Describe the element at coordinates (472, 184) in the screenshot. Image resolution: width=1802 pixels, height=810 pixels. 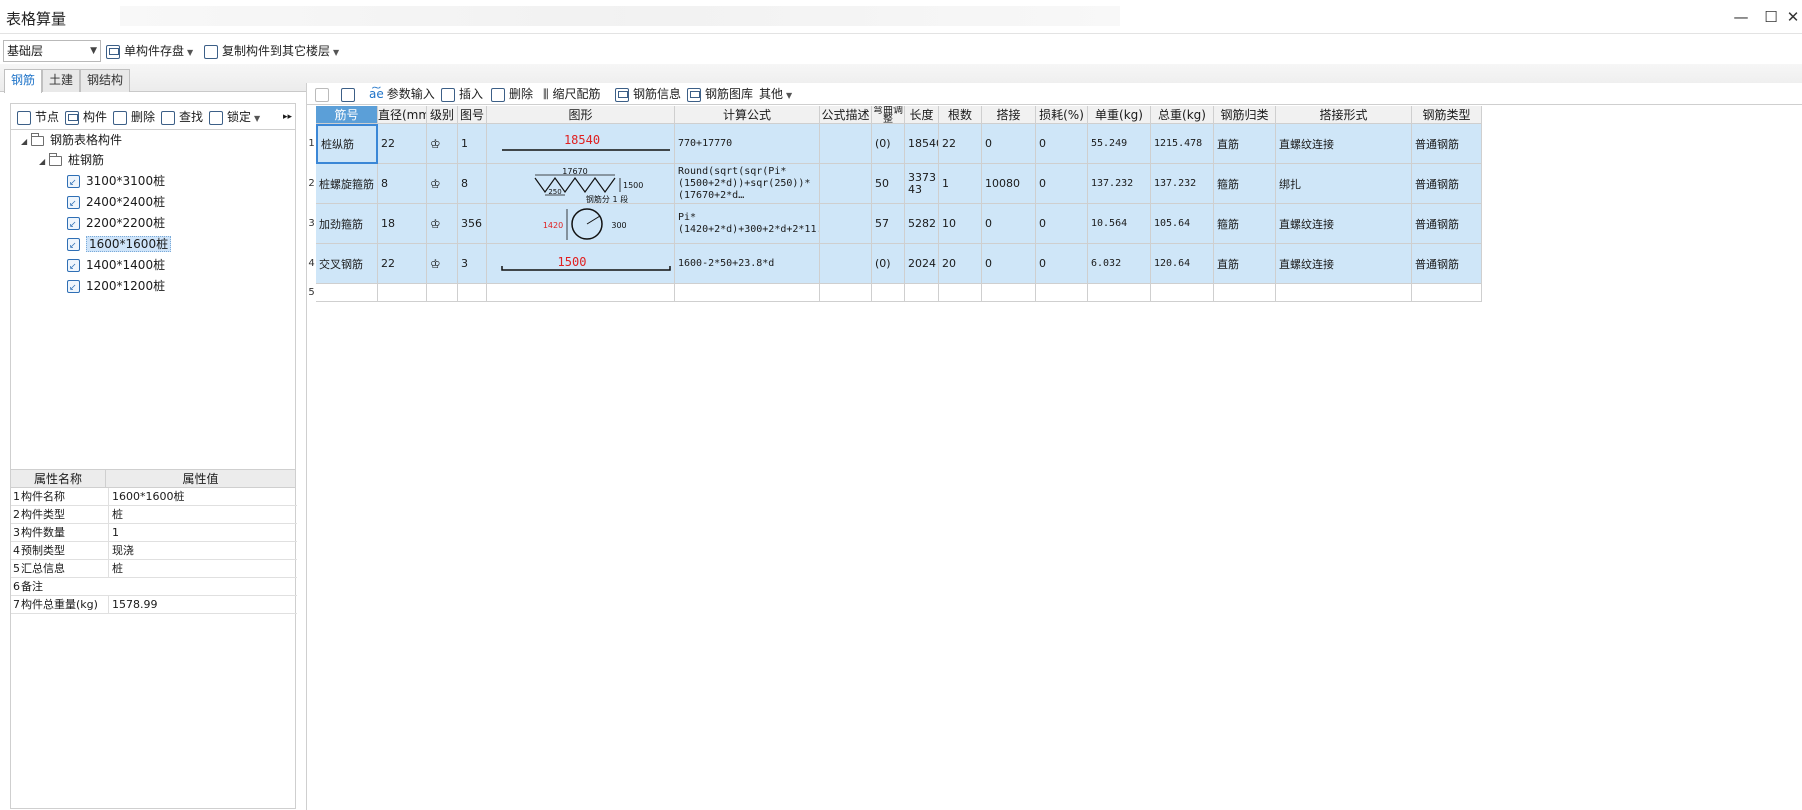
I see `cell-figure-no: 8` at that location.